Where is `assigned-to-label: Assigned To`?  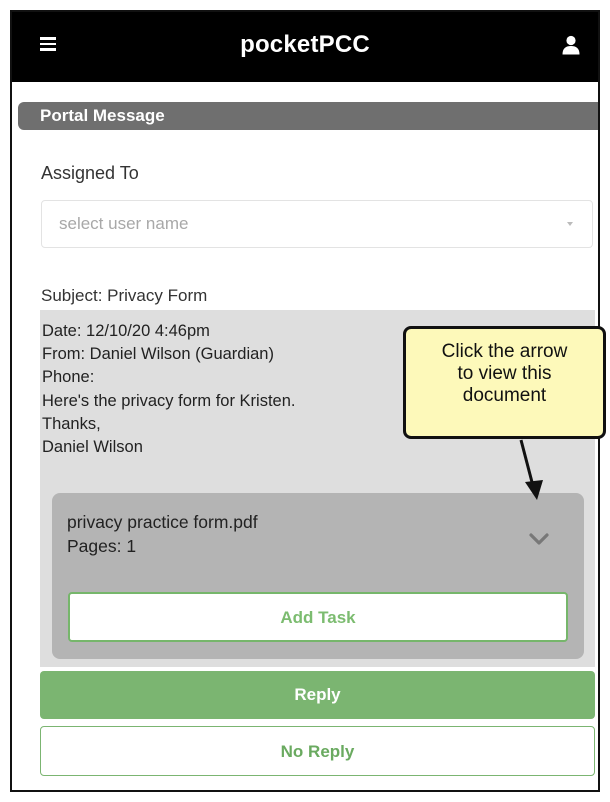
assigned-to-label: Assigned To is located at coordinates (90, 173).